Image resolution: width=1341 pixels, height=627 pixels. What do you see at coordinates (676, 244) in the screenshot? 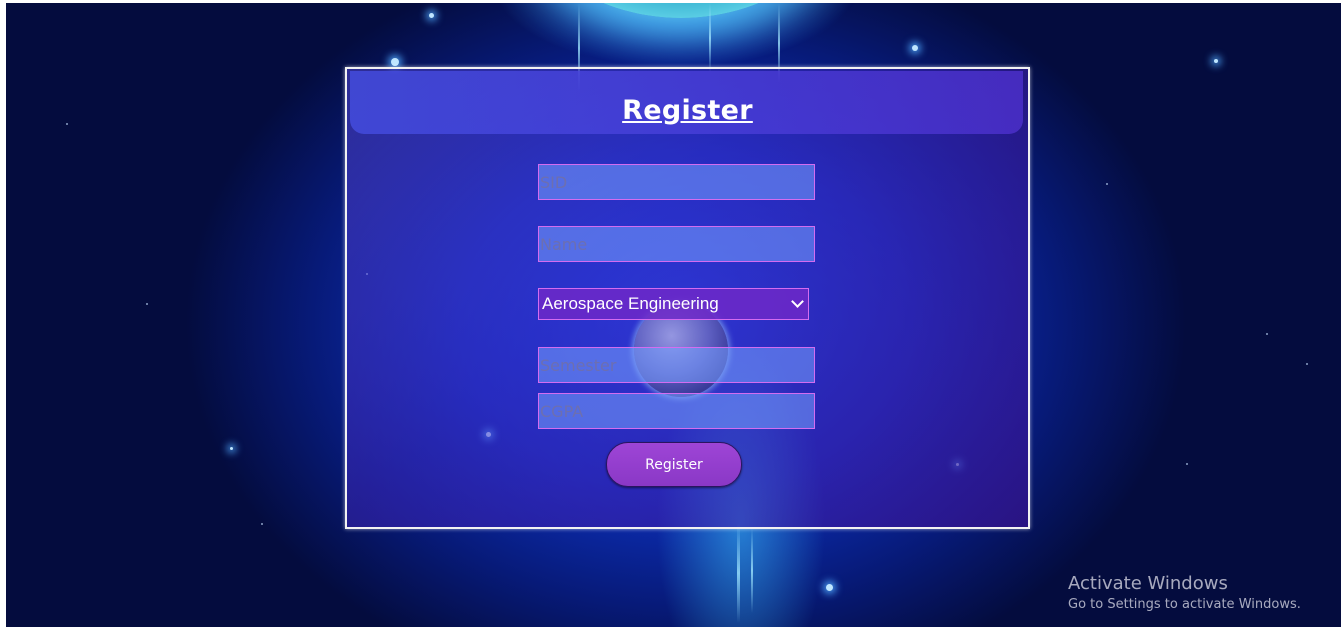
I see `name-input` at bounding box center [676, 244].